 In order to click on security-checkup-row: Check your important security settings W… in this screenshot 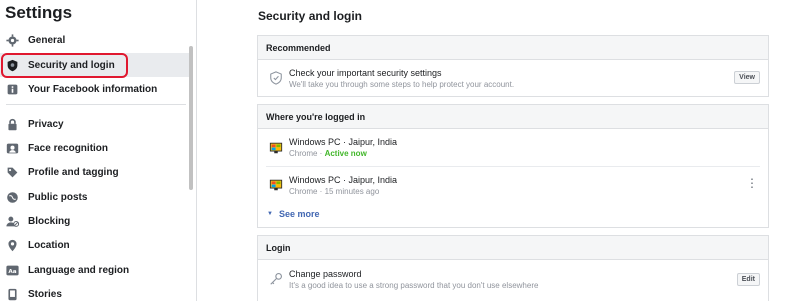, I will do `click(513, 78)`.